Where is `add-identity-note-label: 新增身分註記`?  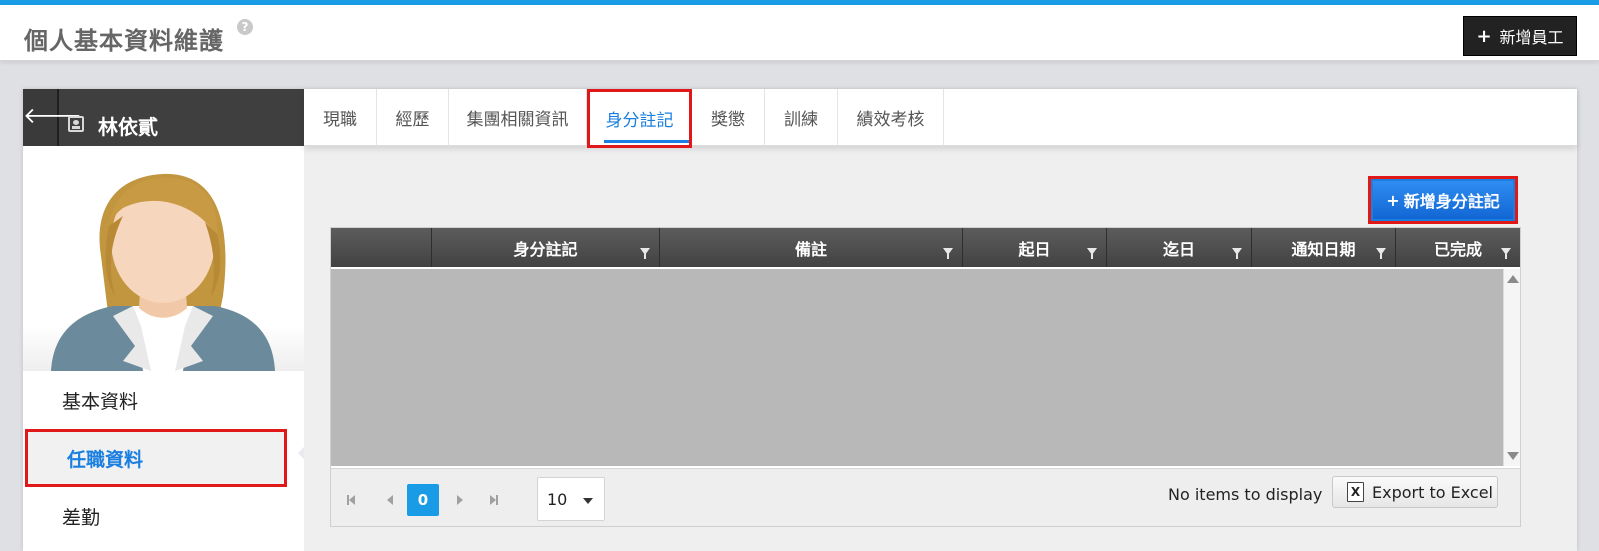 add-identity-note-label: 新增身分註記 is located at coordinates (1451, 201).